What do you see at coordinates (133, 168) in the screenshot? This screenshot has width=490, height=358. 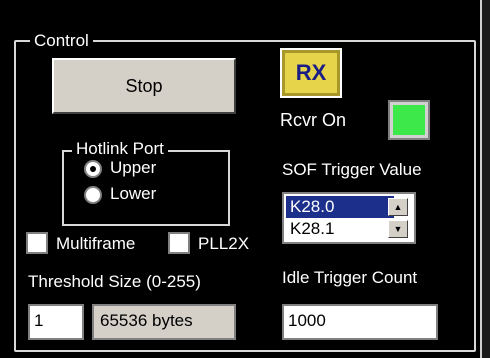 I see `upper-radio-label: Upper` at bounding box center [133, 168].